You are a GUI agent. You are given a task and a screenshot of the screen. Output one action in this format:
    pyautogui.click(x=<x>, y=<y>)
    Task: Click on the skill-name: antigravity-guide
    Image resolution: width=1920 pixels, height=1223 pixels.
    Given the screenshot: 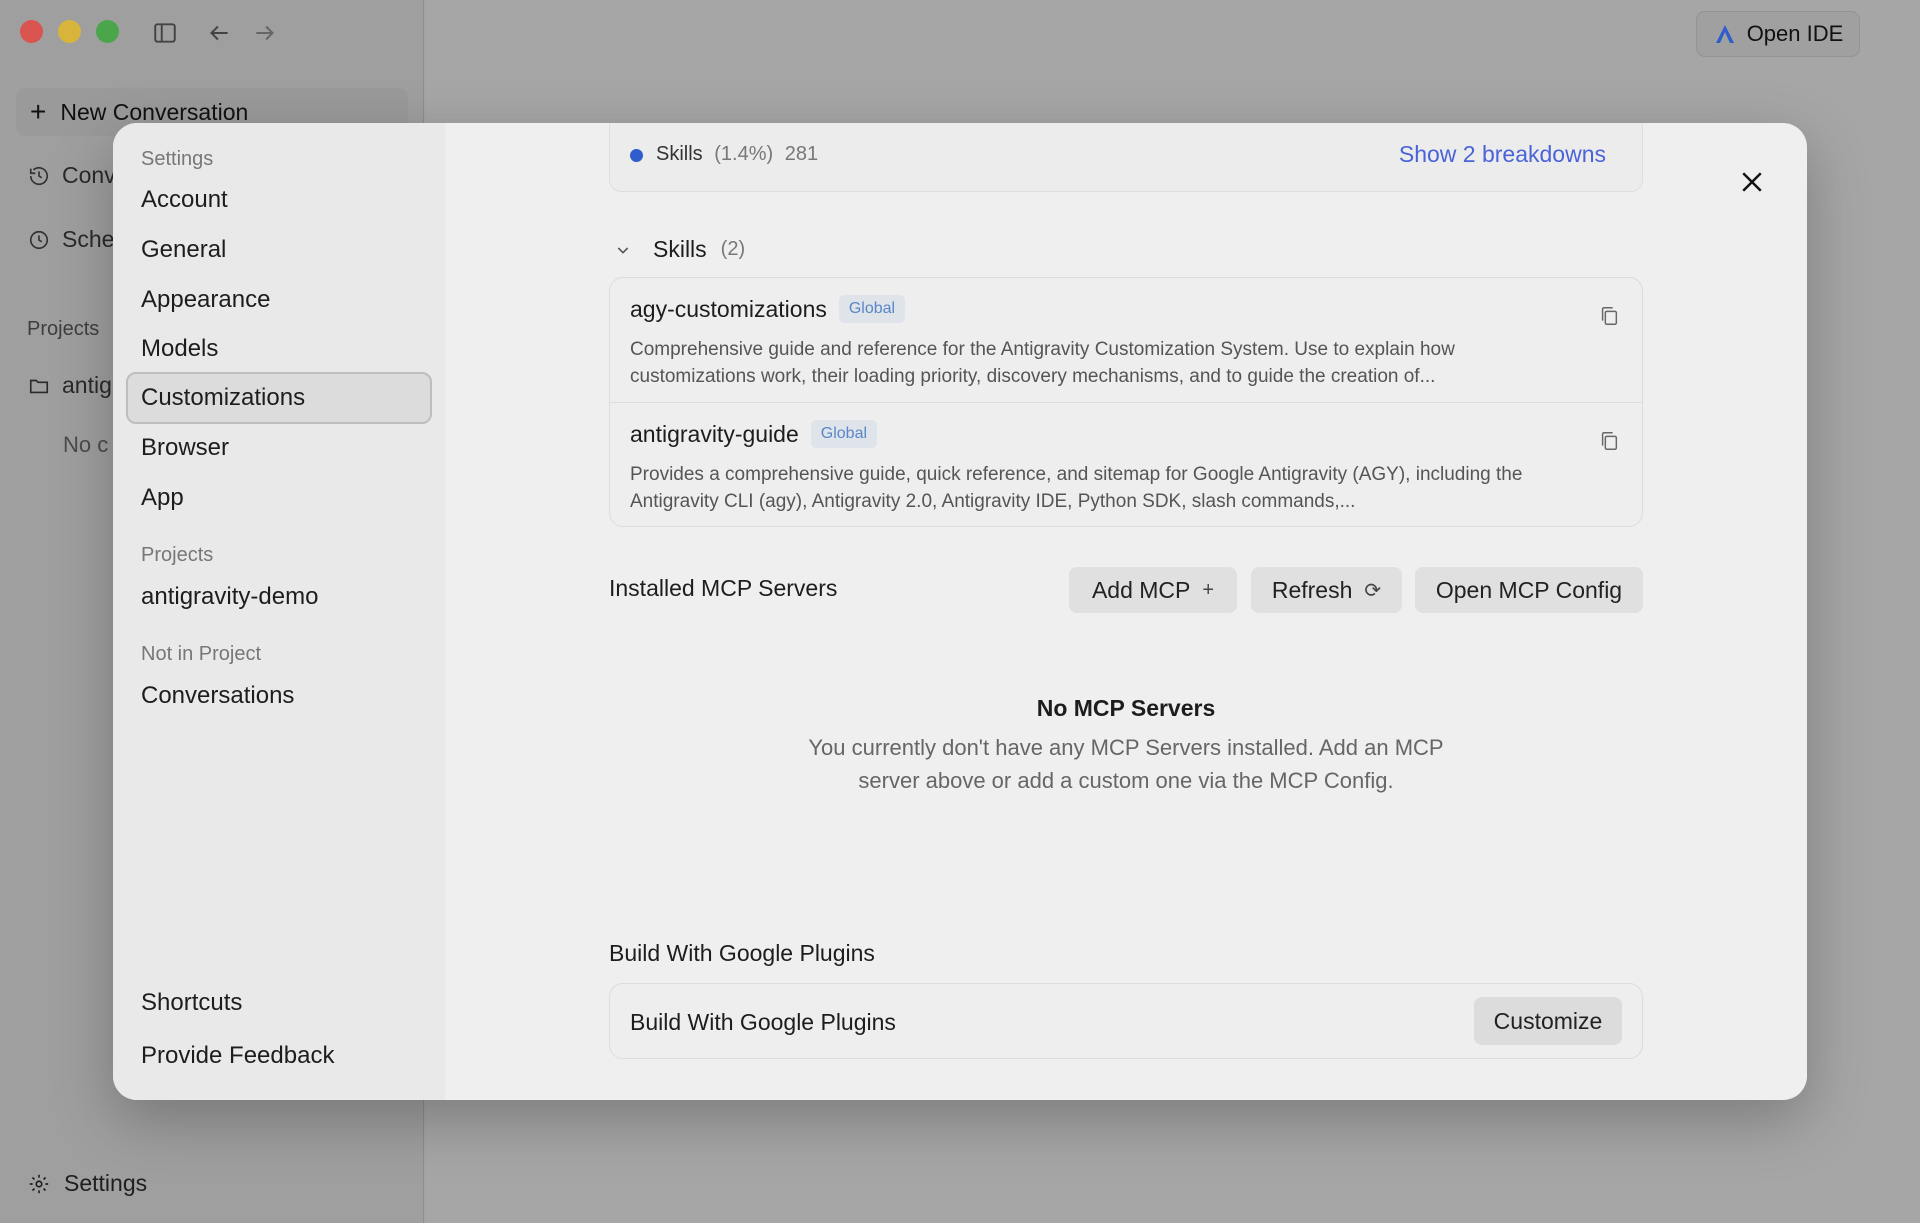 What is the action you would take?
    pyautogui.click(x=714, y=433)
    